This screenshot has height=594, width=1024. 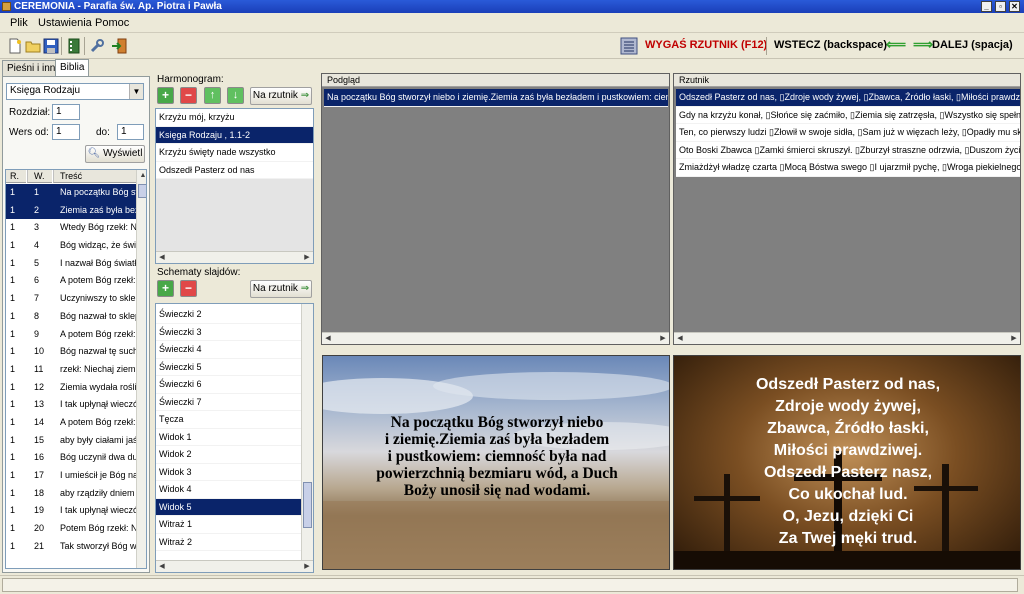 What do you see at coordinates (98, 510) in the screenshot?
I see `verse-text-cell: I tak upłynął wieczó` at bounding box center [98, 510].